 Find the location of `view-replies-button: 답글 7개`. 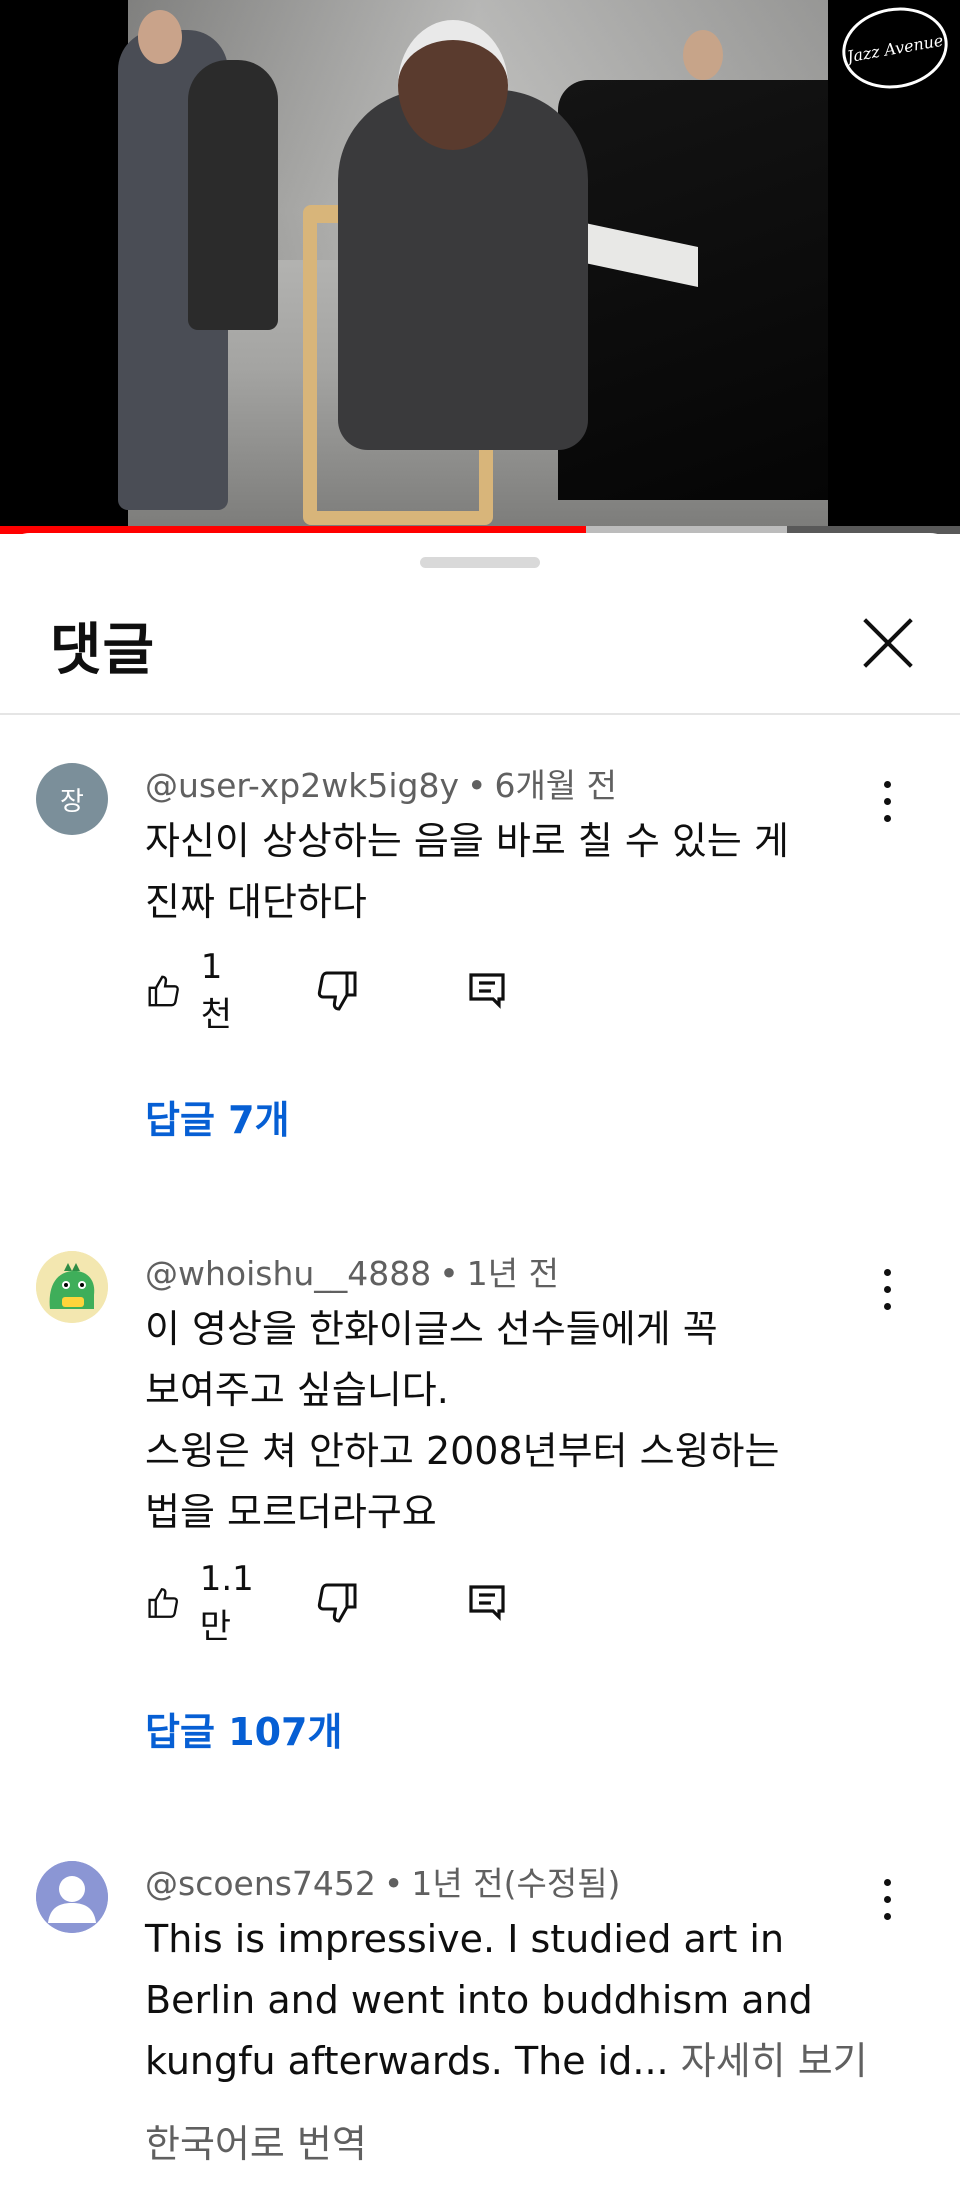

view-replies-button: 답글 7개 is located at coordinates (217, 1116).